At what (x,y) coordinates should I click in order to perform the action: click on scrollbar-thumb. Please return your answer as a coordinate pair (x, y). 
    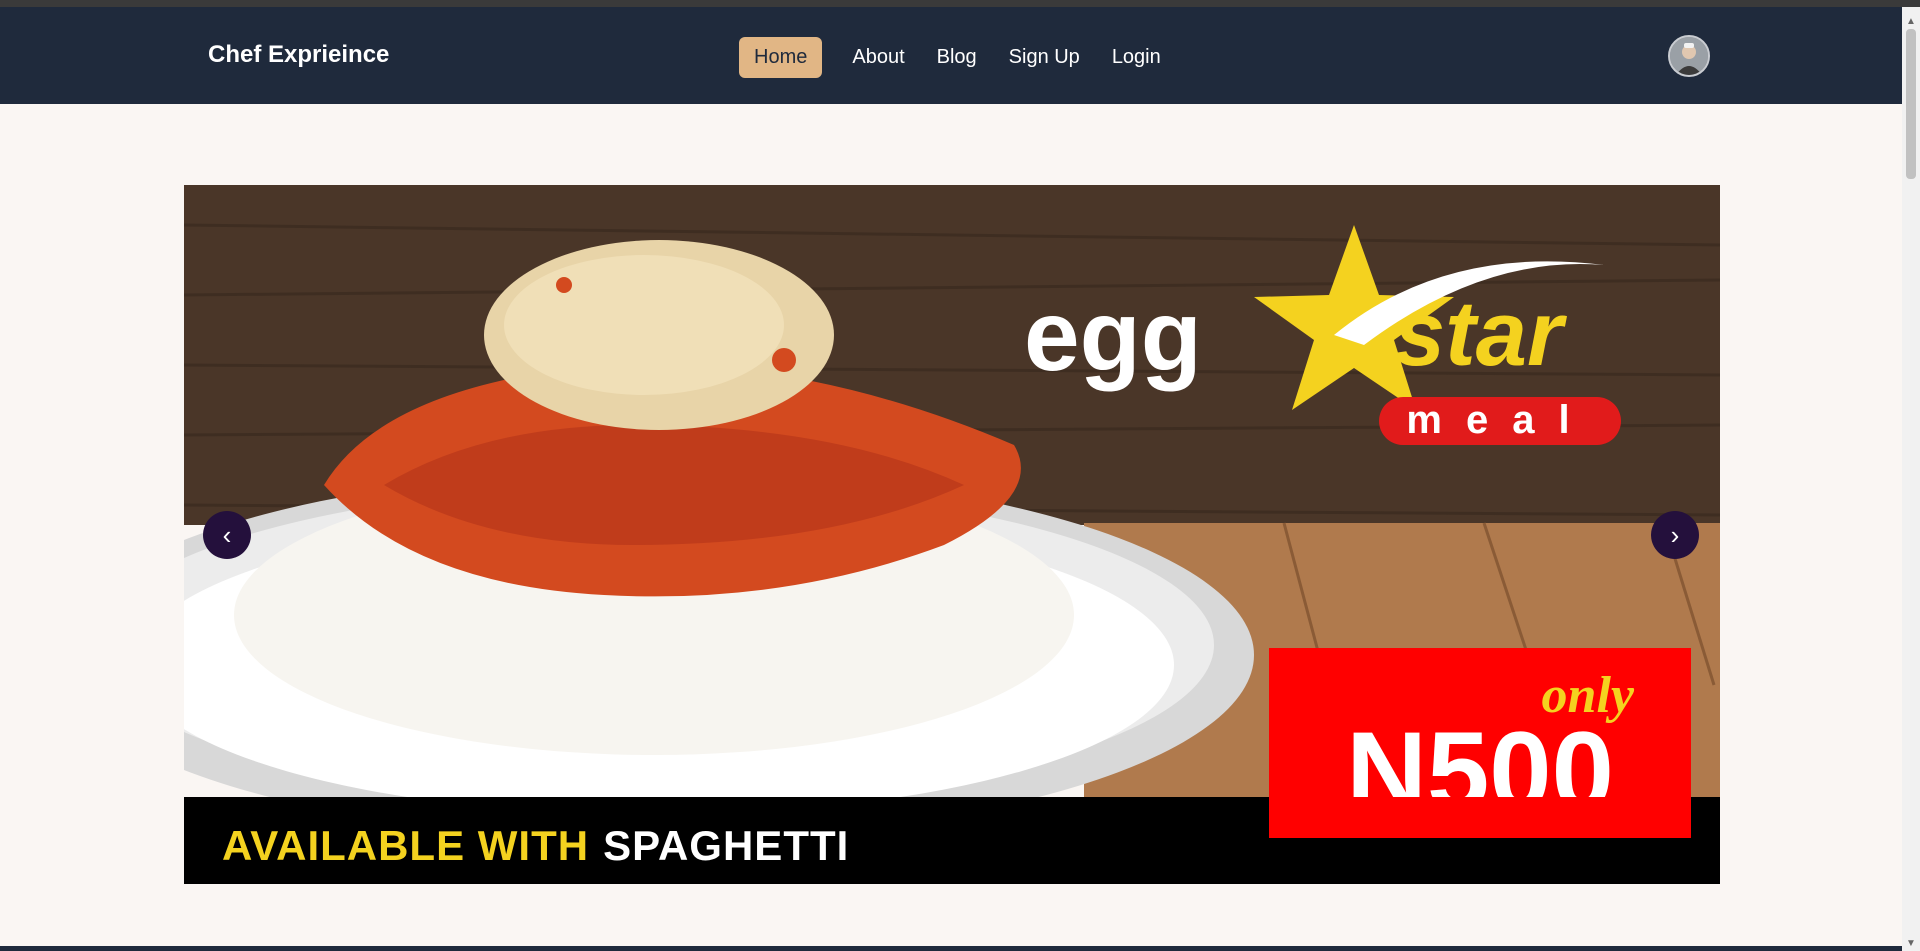
    Looking at the image, I should click on (1911, 104).